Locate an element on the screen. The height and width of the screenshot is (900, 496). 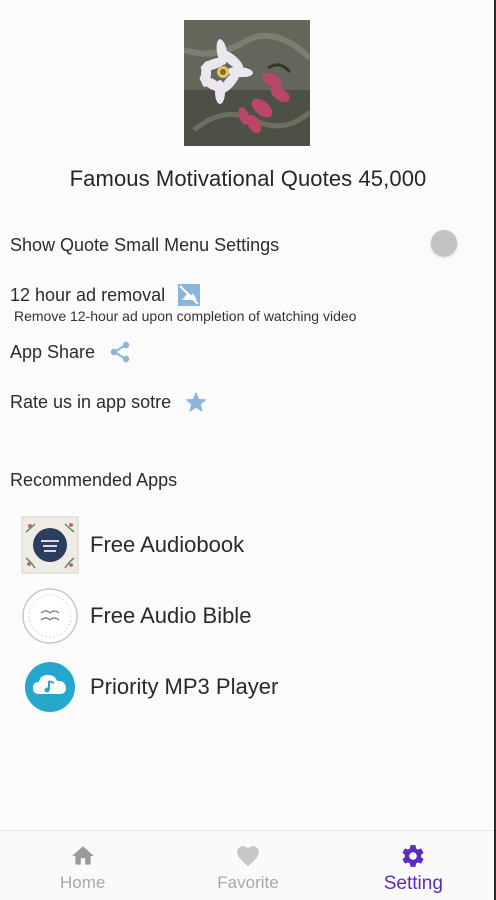
app-name: Priority MP3 Player is located at coordinates (184, 686).